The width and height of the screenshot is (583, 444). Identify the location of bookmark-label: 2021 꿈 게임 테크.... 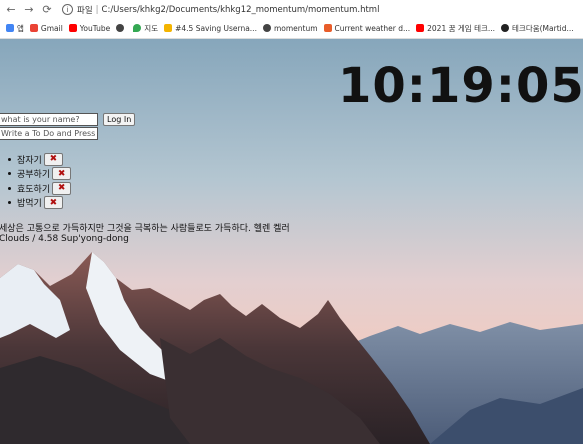
(461, 28).